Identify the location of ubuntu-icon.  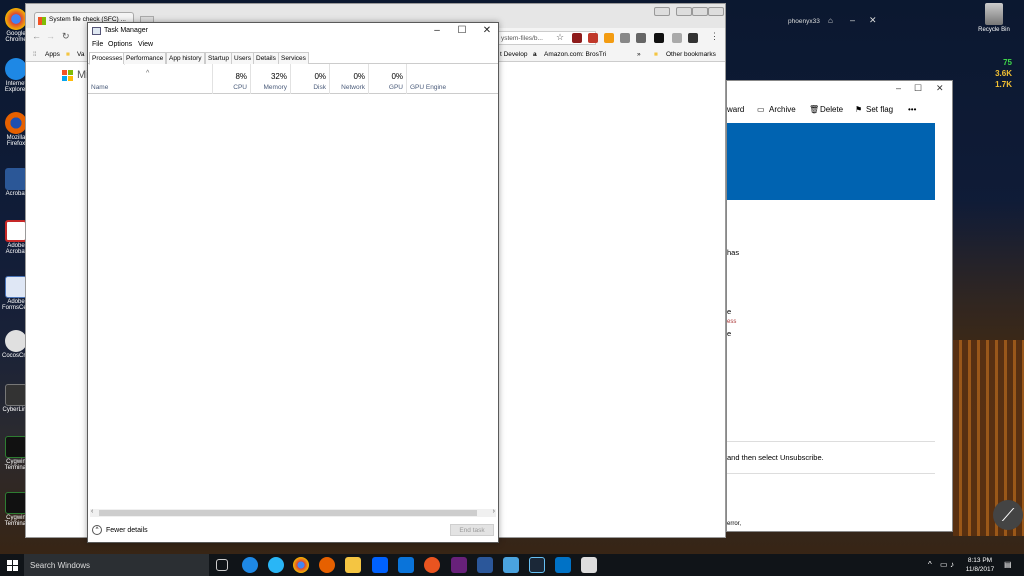
(432, 565).